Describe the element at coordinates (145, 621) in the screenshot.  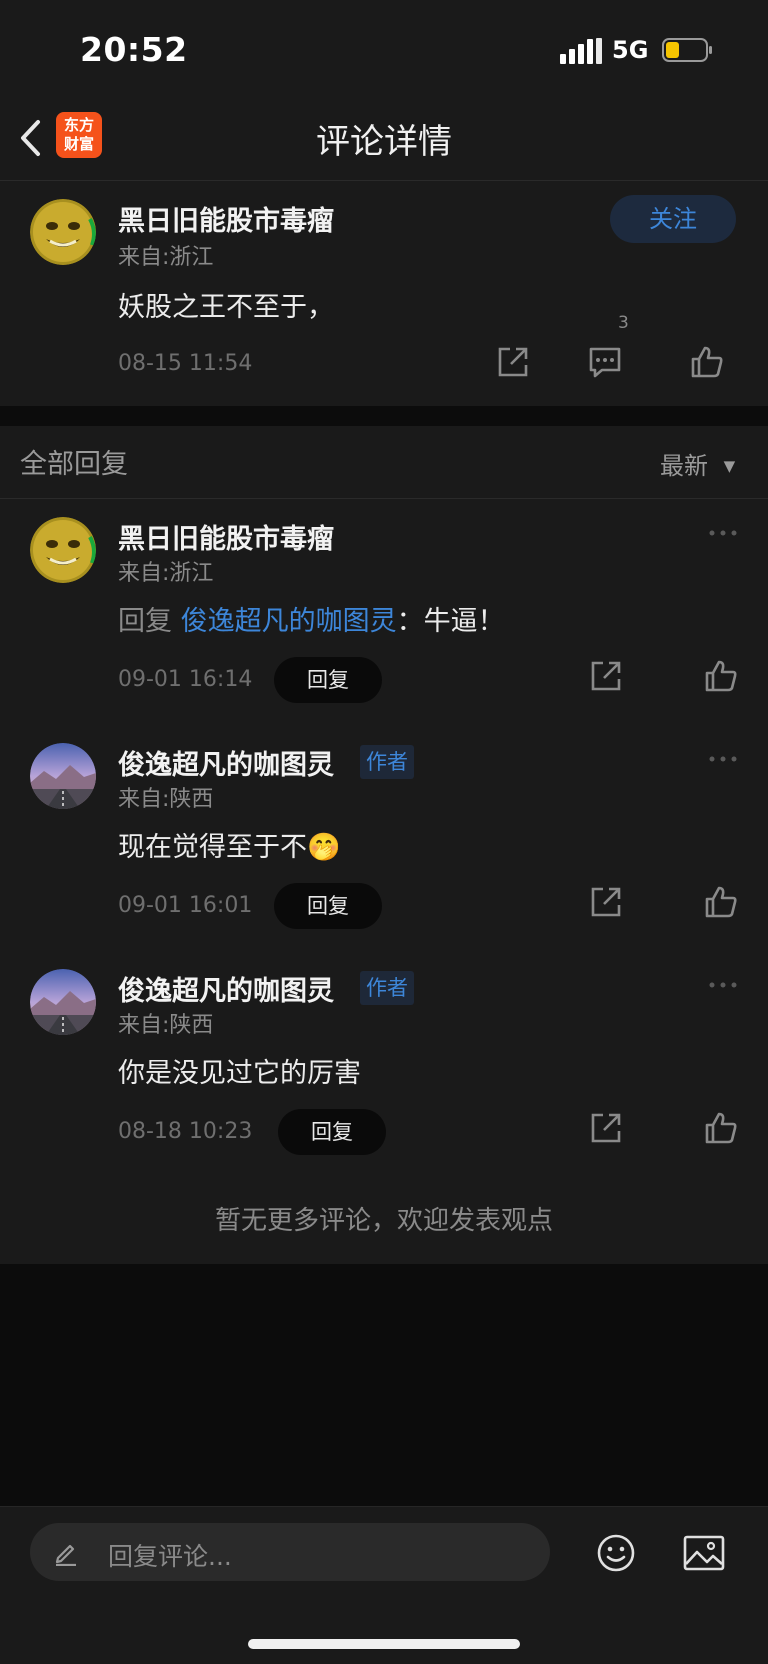
I see `reply-prefix: 回复` at that location.